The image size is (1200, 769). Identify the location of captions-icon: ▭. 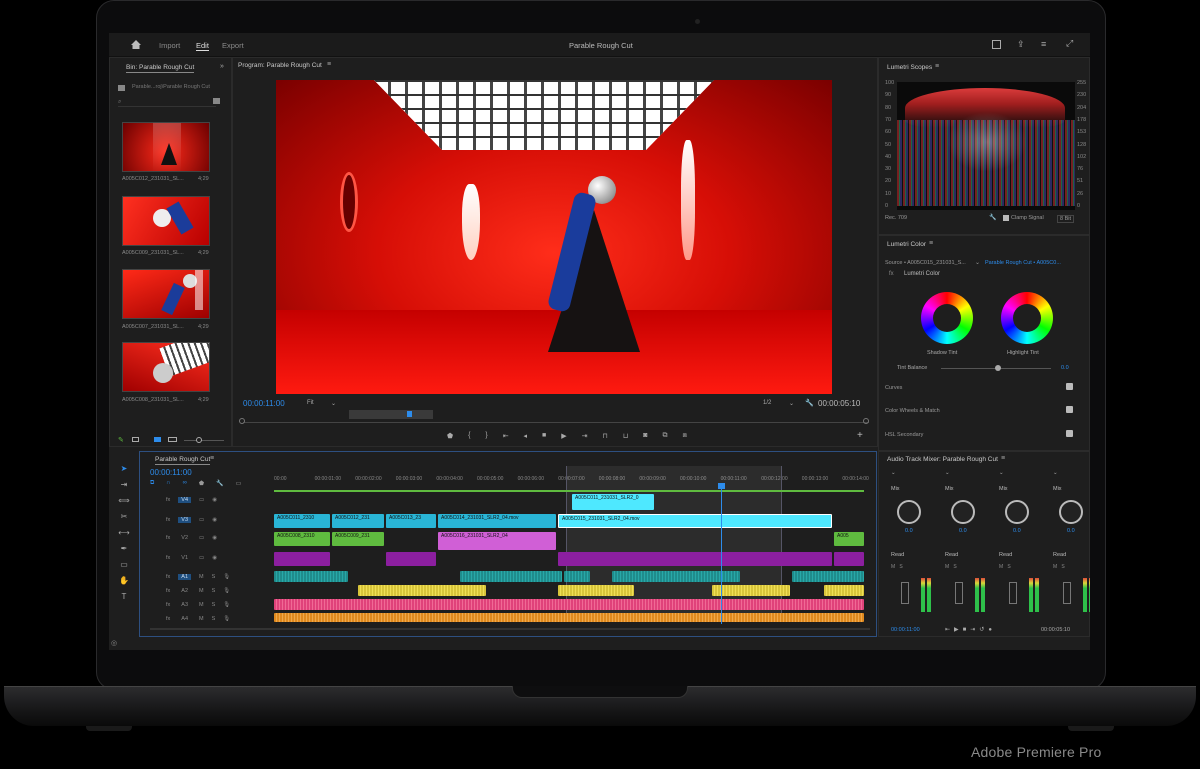
(239, 484).